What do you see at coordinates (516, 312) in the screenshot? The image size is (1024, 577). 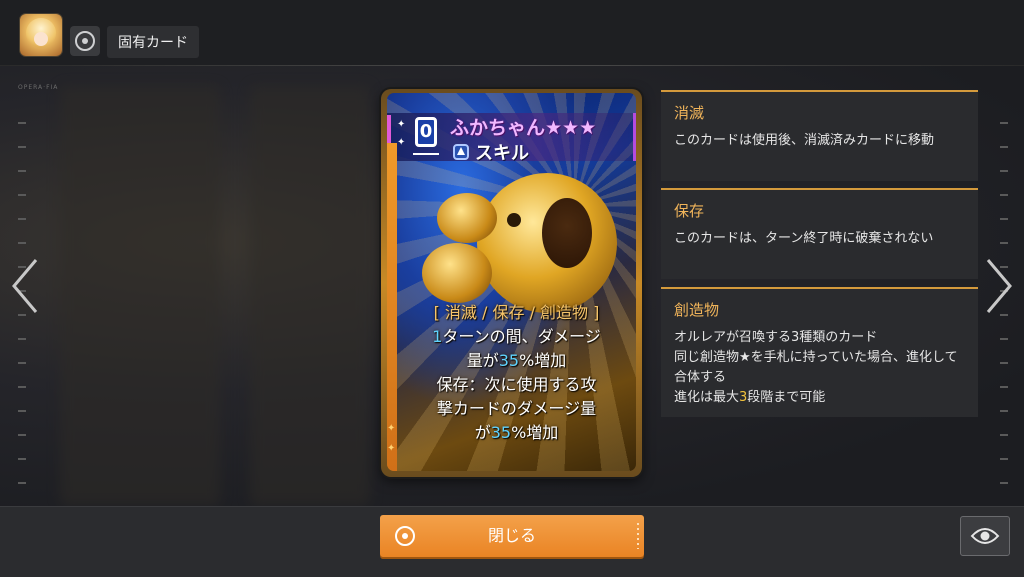 I see `card-keywords: [ 消滅 / 保存 / 創造物 ]` at bounding box center [516, 312].